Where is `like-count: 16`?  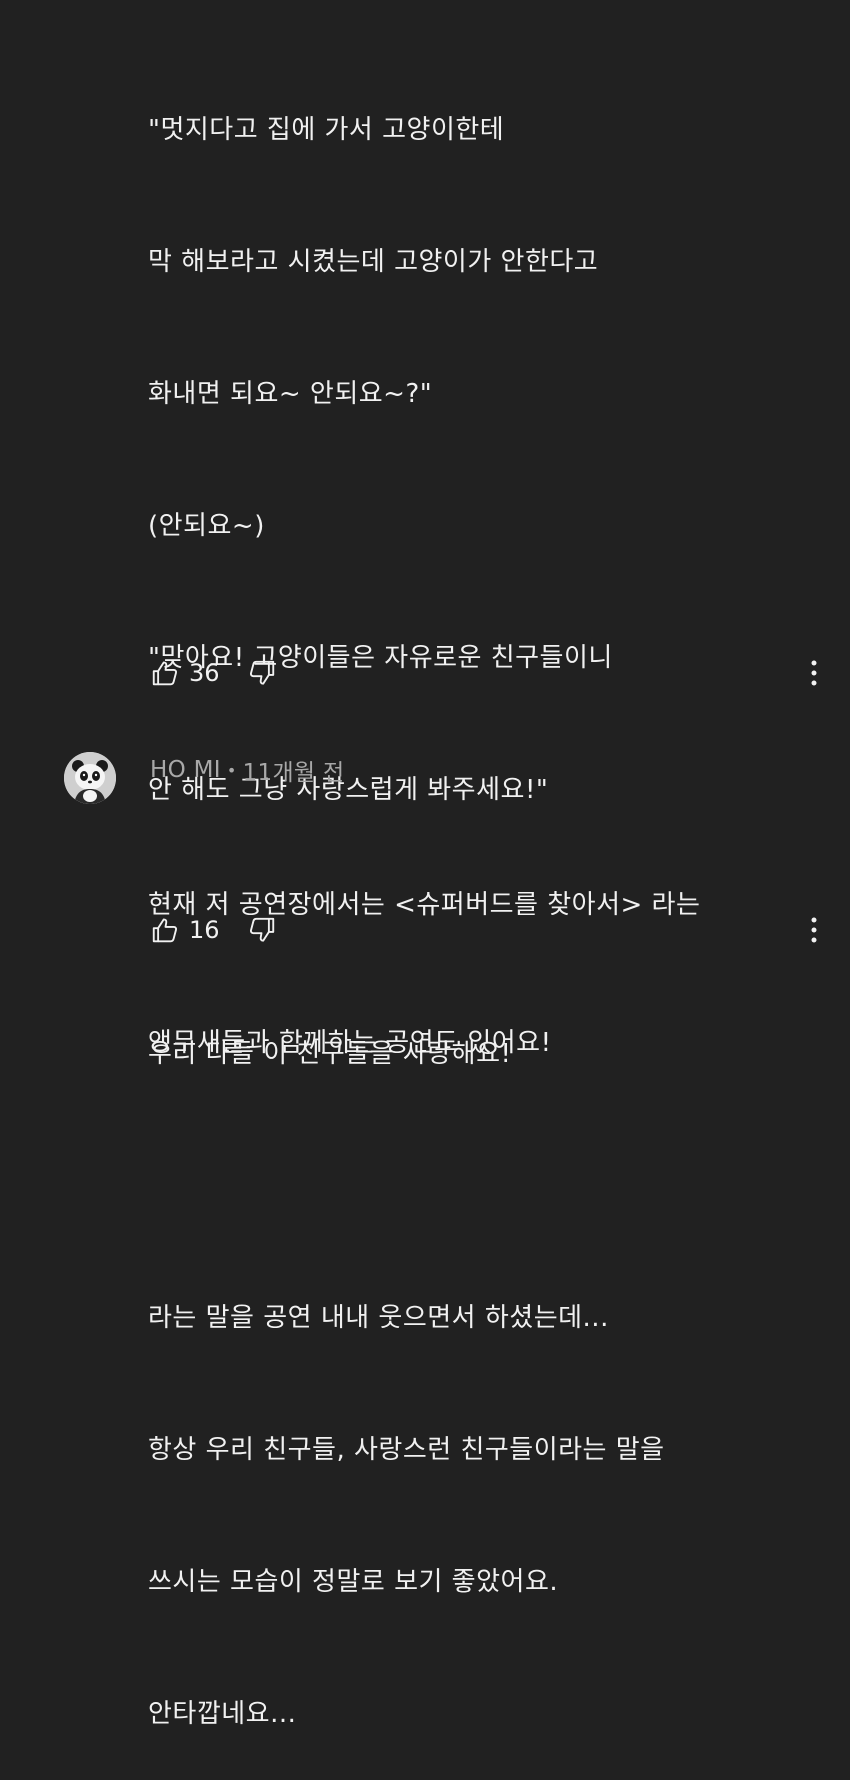
like-count: 16 is located at coordinates (204, 930).